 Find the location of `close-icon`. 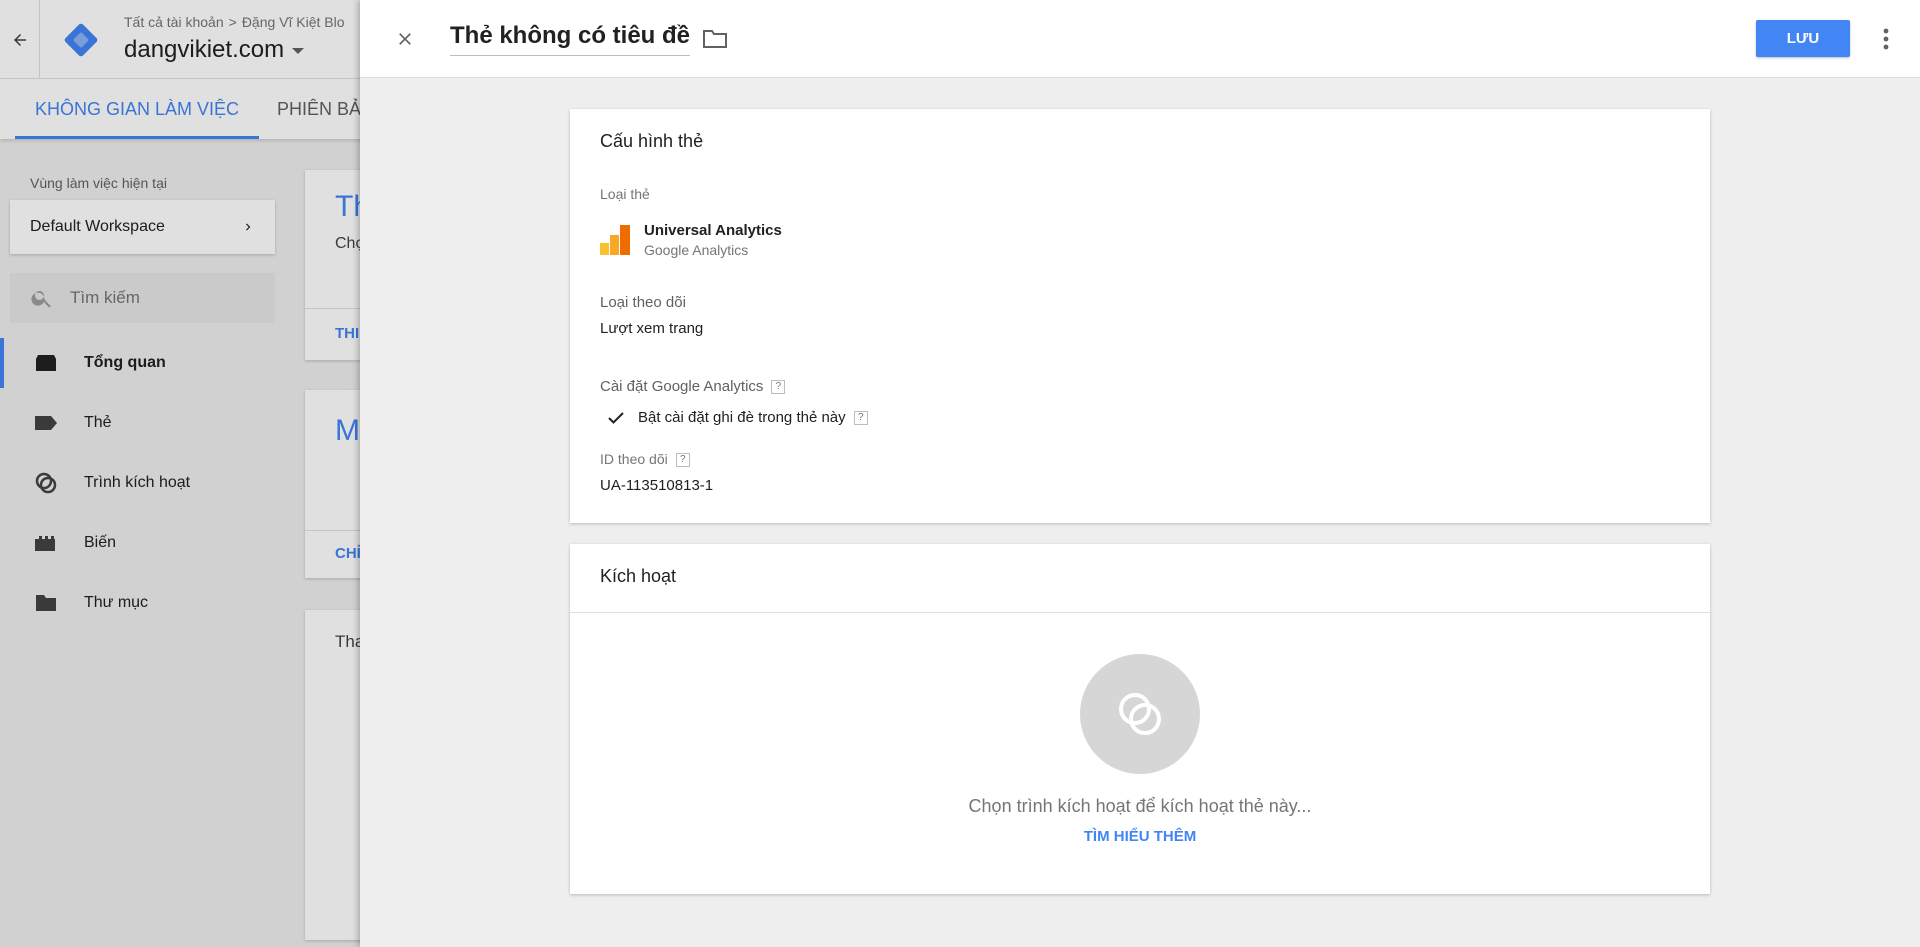

close-icon is located at coordinates (405, 39).